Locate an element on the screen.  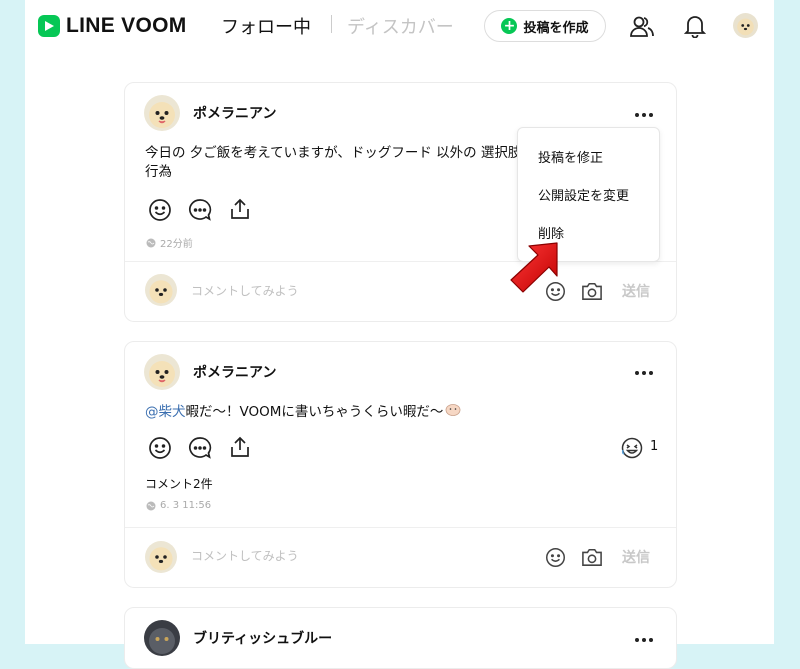
play-logo-icon is located at coordinates (49, 26).